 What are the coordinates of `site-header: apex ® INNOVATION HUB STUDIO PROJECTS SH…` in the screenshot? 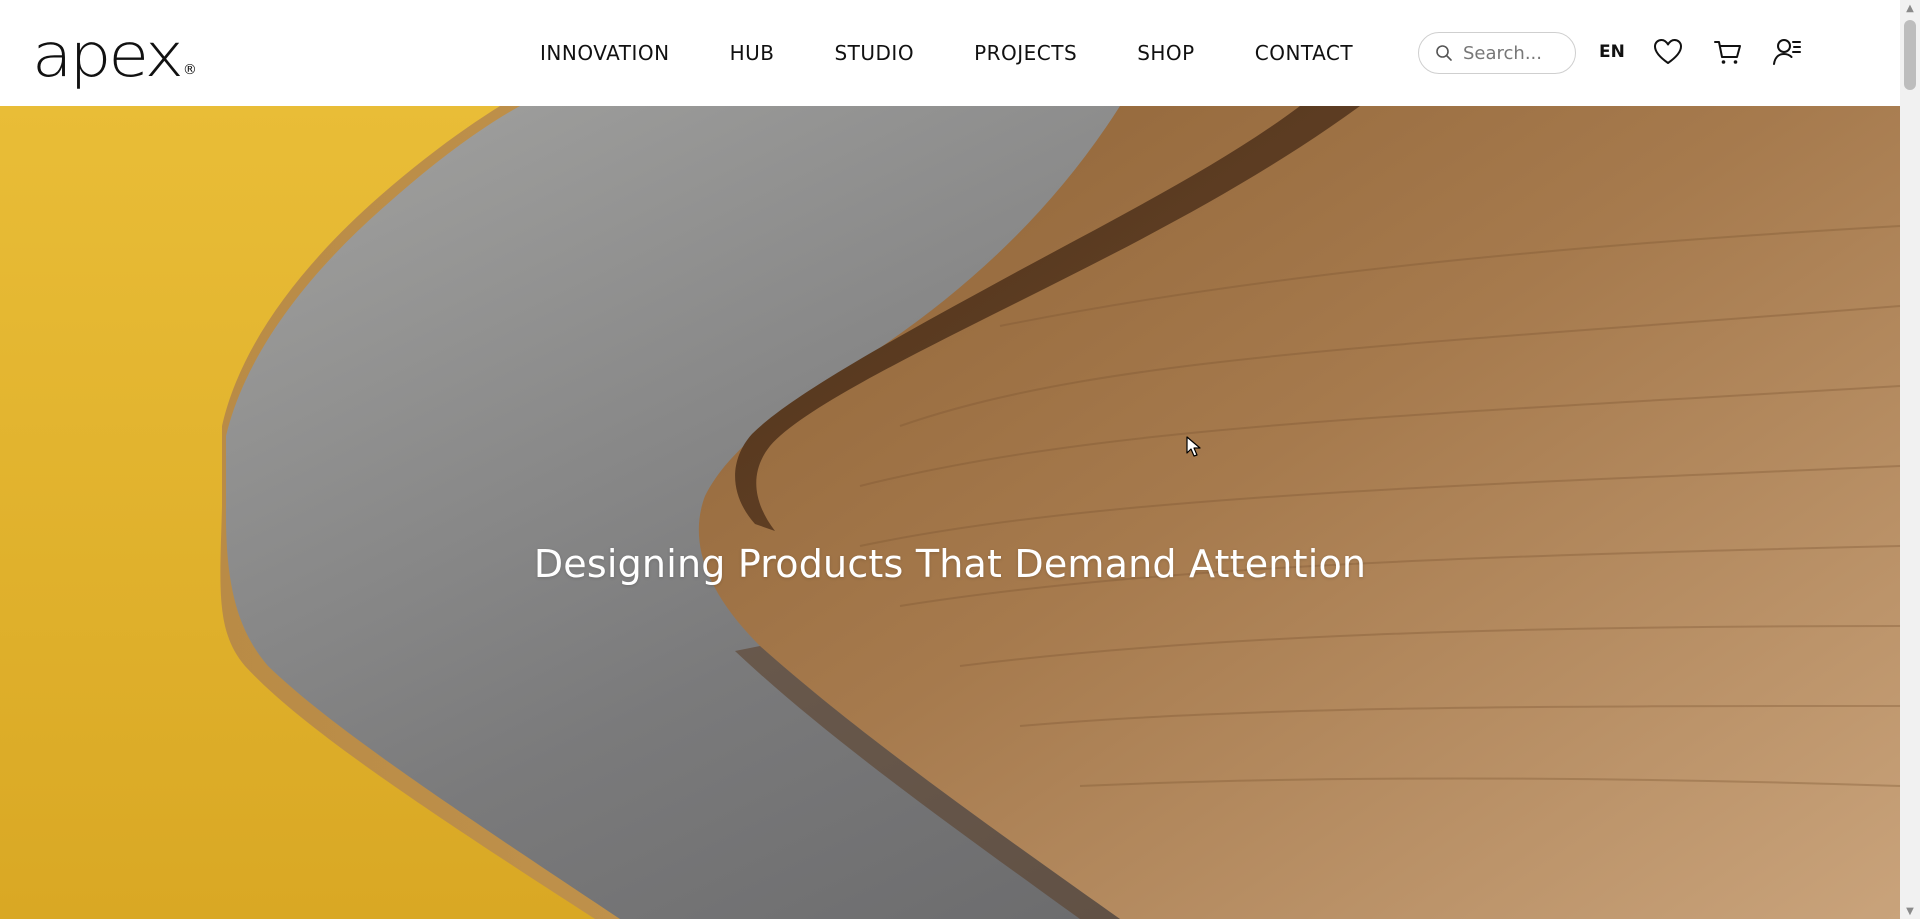 It's located at (950, 53).